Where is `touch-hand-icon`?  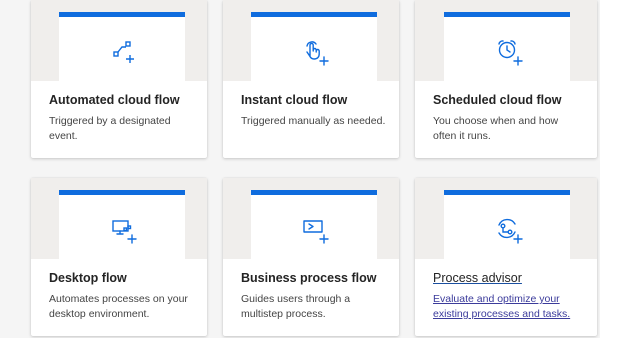
touch-hand-icon is located at coordinates (316, 52).